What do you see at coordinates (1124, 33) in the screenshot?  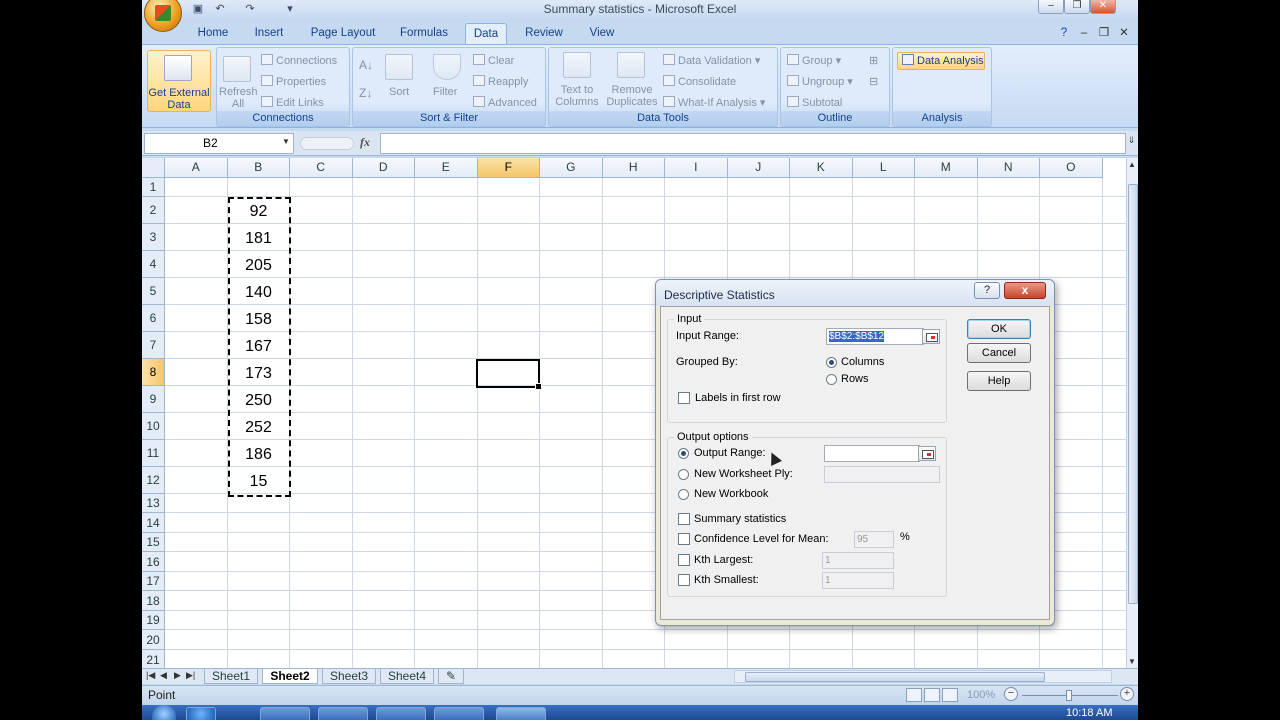 I see `workbook-close-icon: ✕` at bounding box center [1124, 33].